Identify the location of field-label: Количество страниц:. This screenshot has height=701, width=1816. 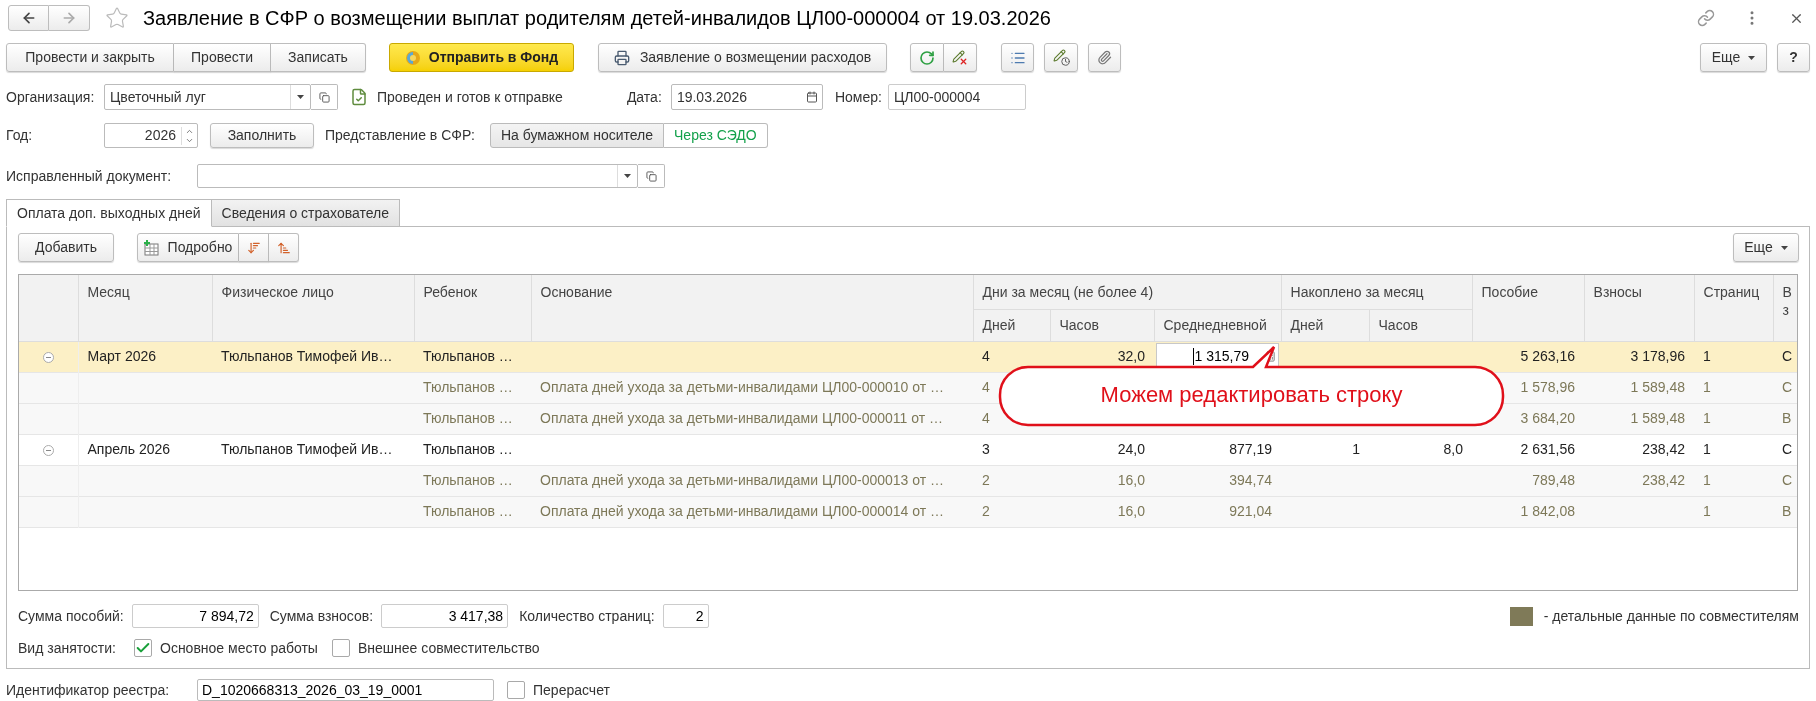
(587, 616).